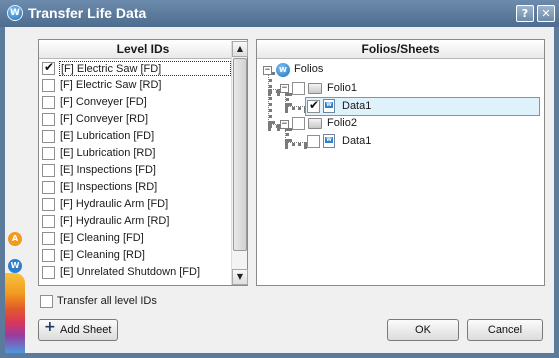 The image size is (559, 358). I want to click on level-id-label: [F] Electric Saw [FD], so click(145, 68).